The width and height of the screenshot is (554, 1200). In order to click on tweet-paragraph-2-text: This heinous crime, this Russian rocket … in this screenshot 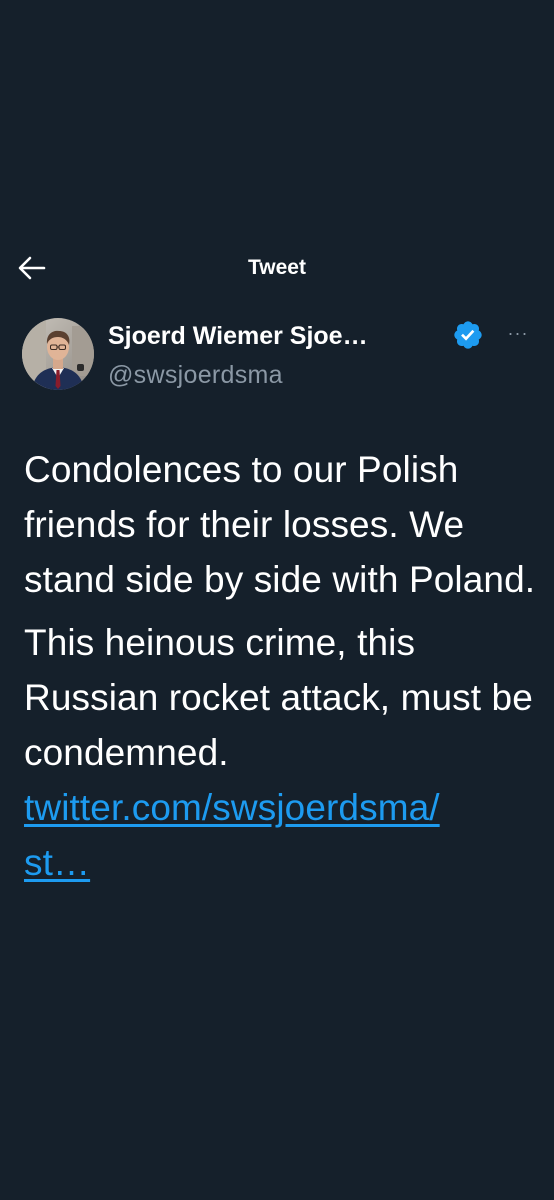, I will do `click(278, 697)`.